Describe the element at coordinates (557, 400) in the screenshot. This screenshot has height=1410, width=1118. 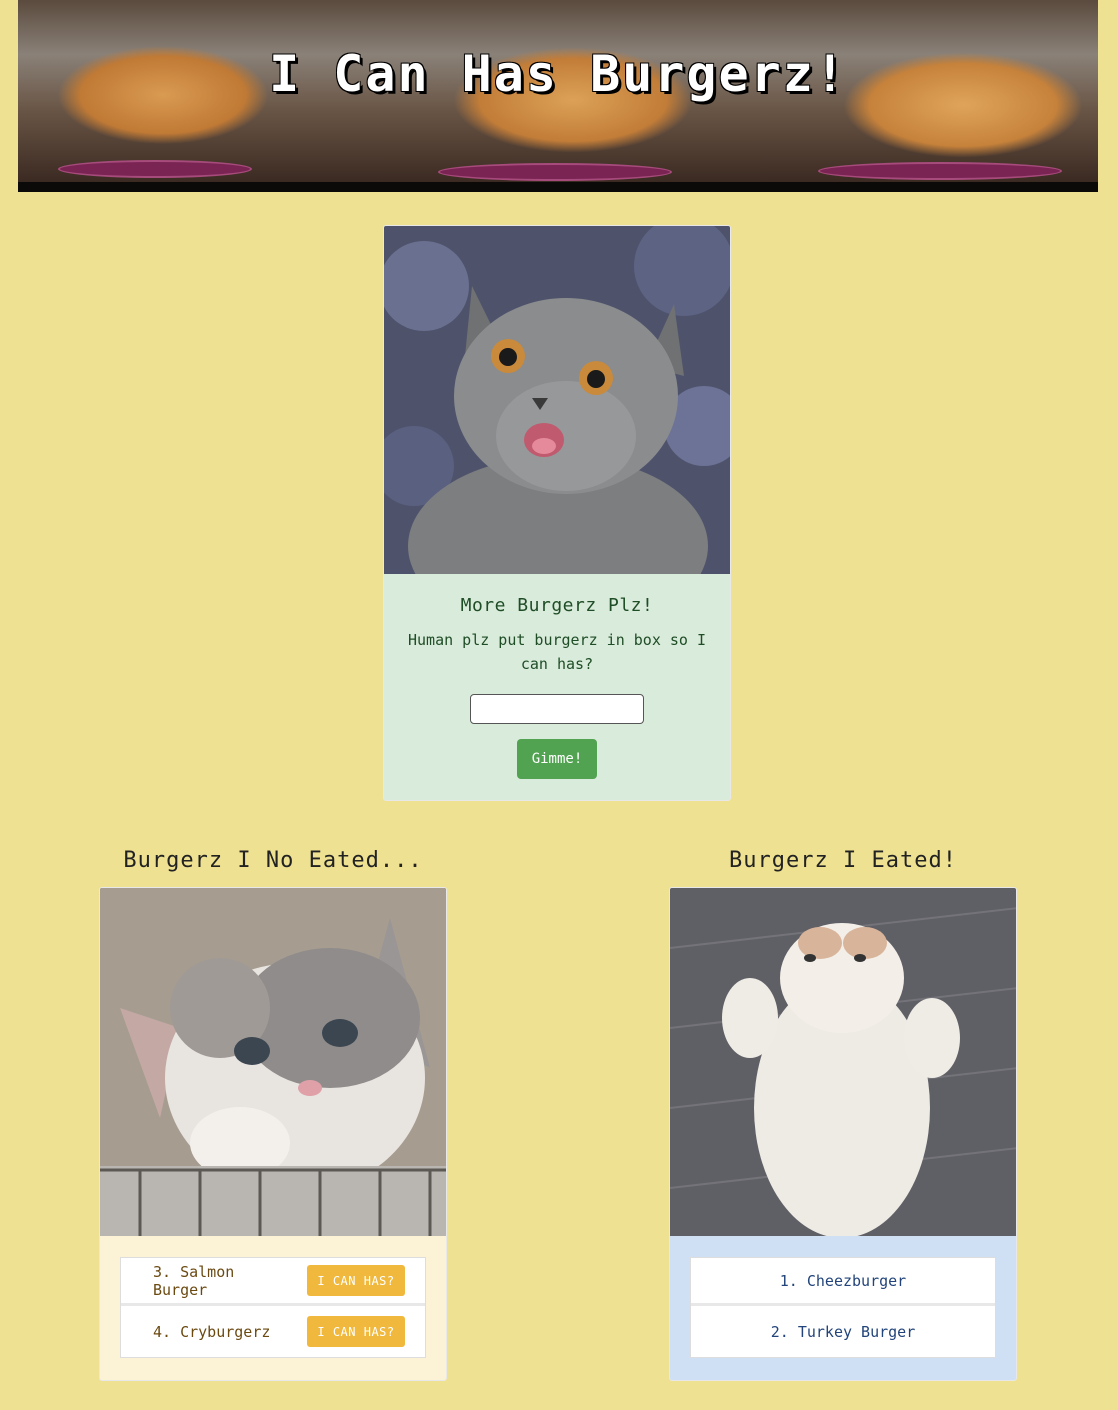
I see `happy-cat-image` at that location.